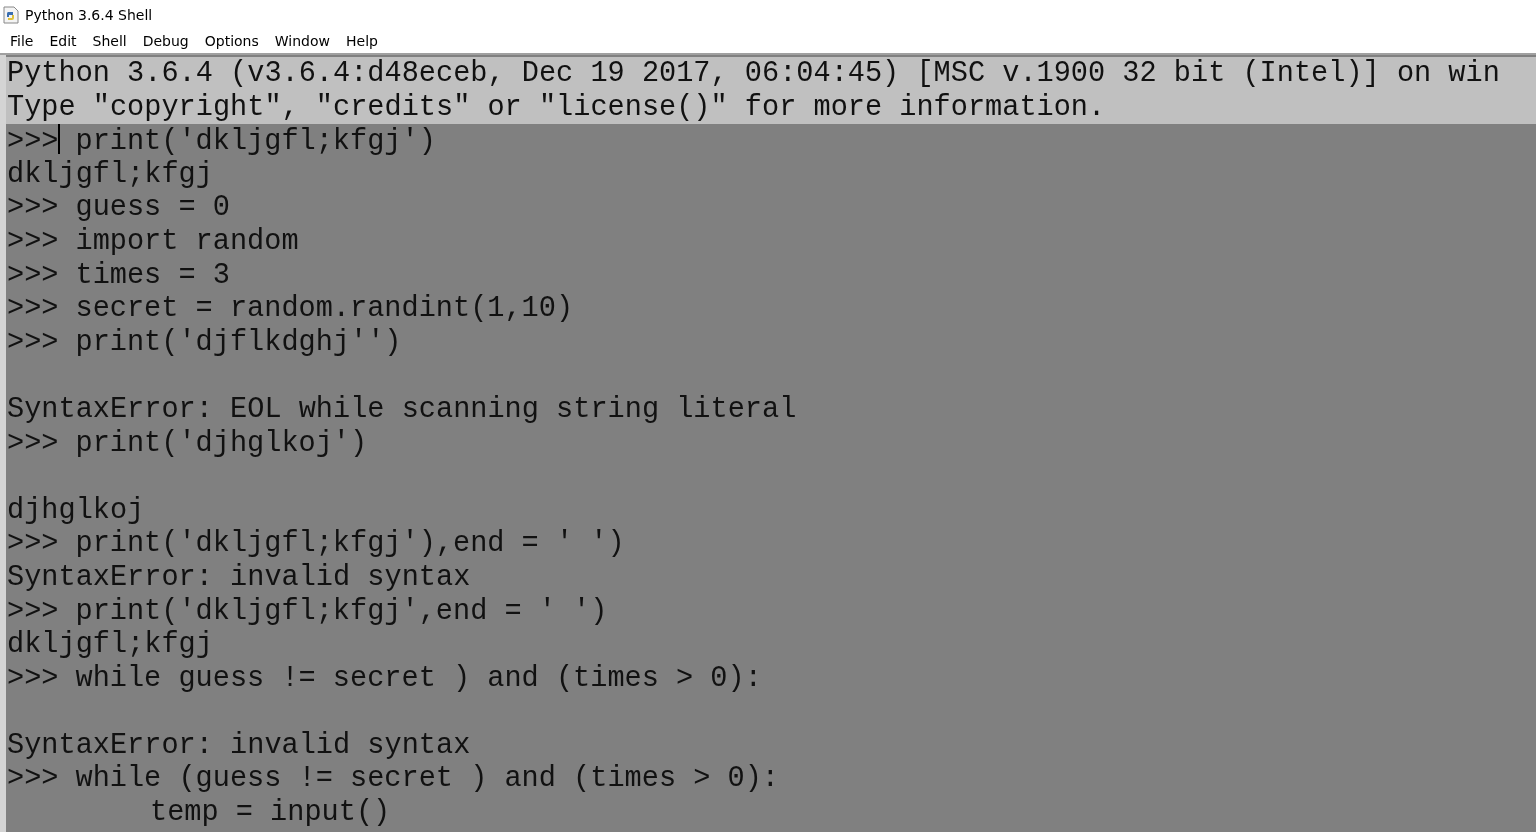 Image resolution: width=1536 pixels, height=832 pixels. Describe the element at coordinates (255, 142) in the screenshot. I see `code-line: print('dkljgfl;kfgj')` at that location.